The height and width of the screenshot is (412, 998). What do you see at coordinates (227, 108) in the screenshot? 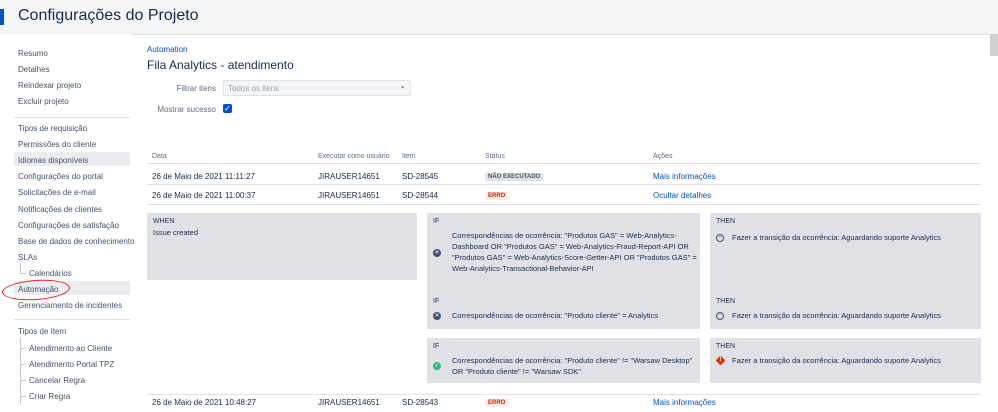
I see `success-checkbox: ✓` at bounding box center [227, 108].